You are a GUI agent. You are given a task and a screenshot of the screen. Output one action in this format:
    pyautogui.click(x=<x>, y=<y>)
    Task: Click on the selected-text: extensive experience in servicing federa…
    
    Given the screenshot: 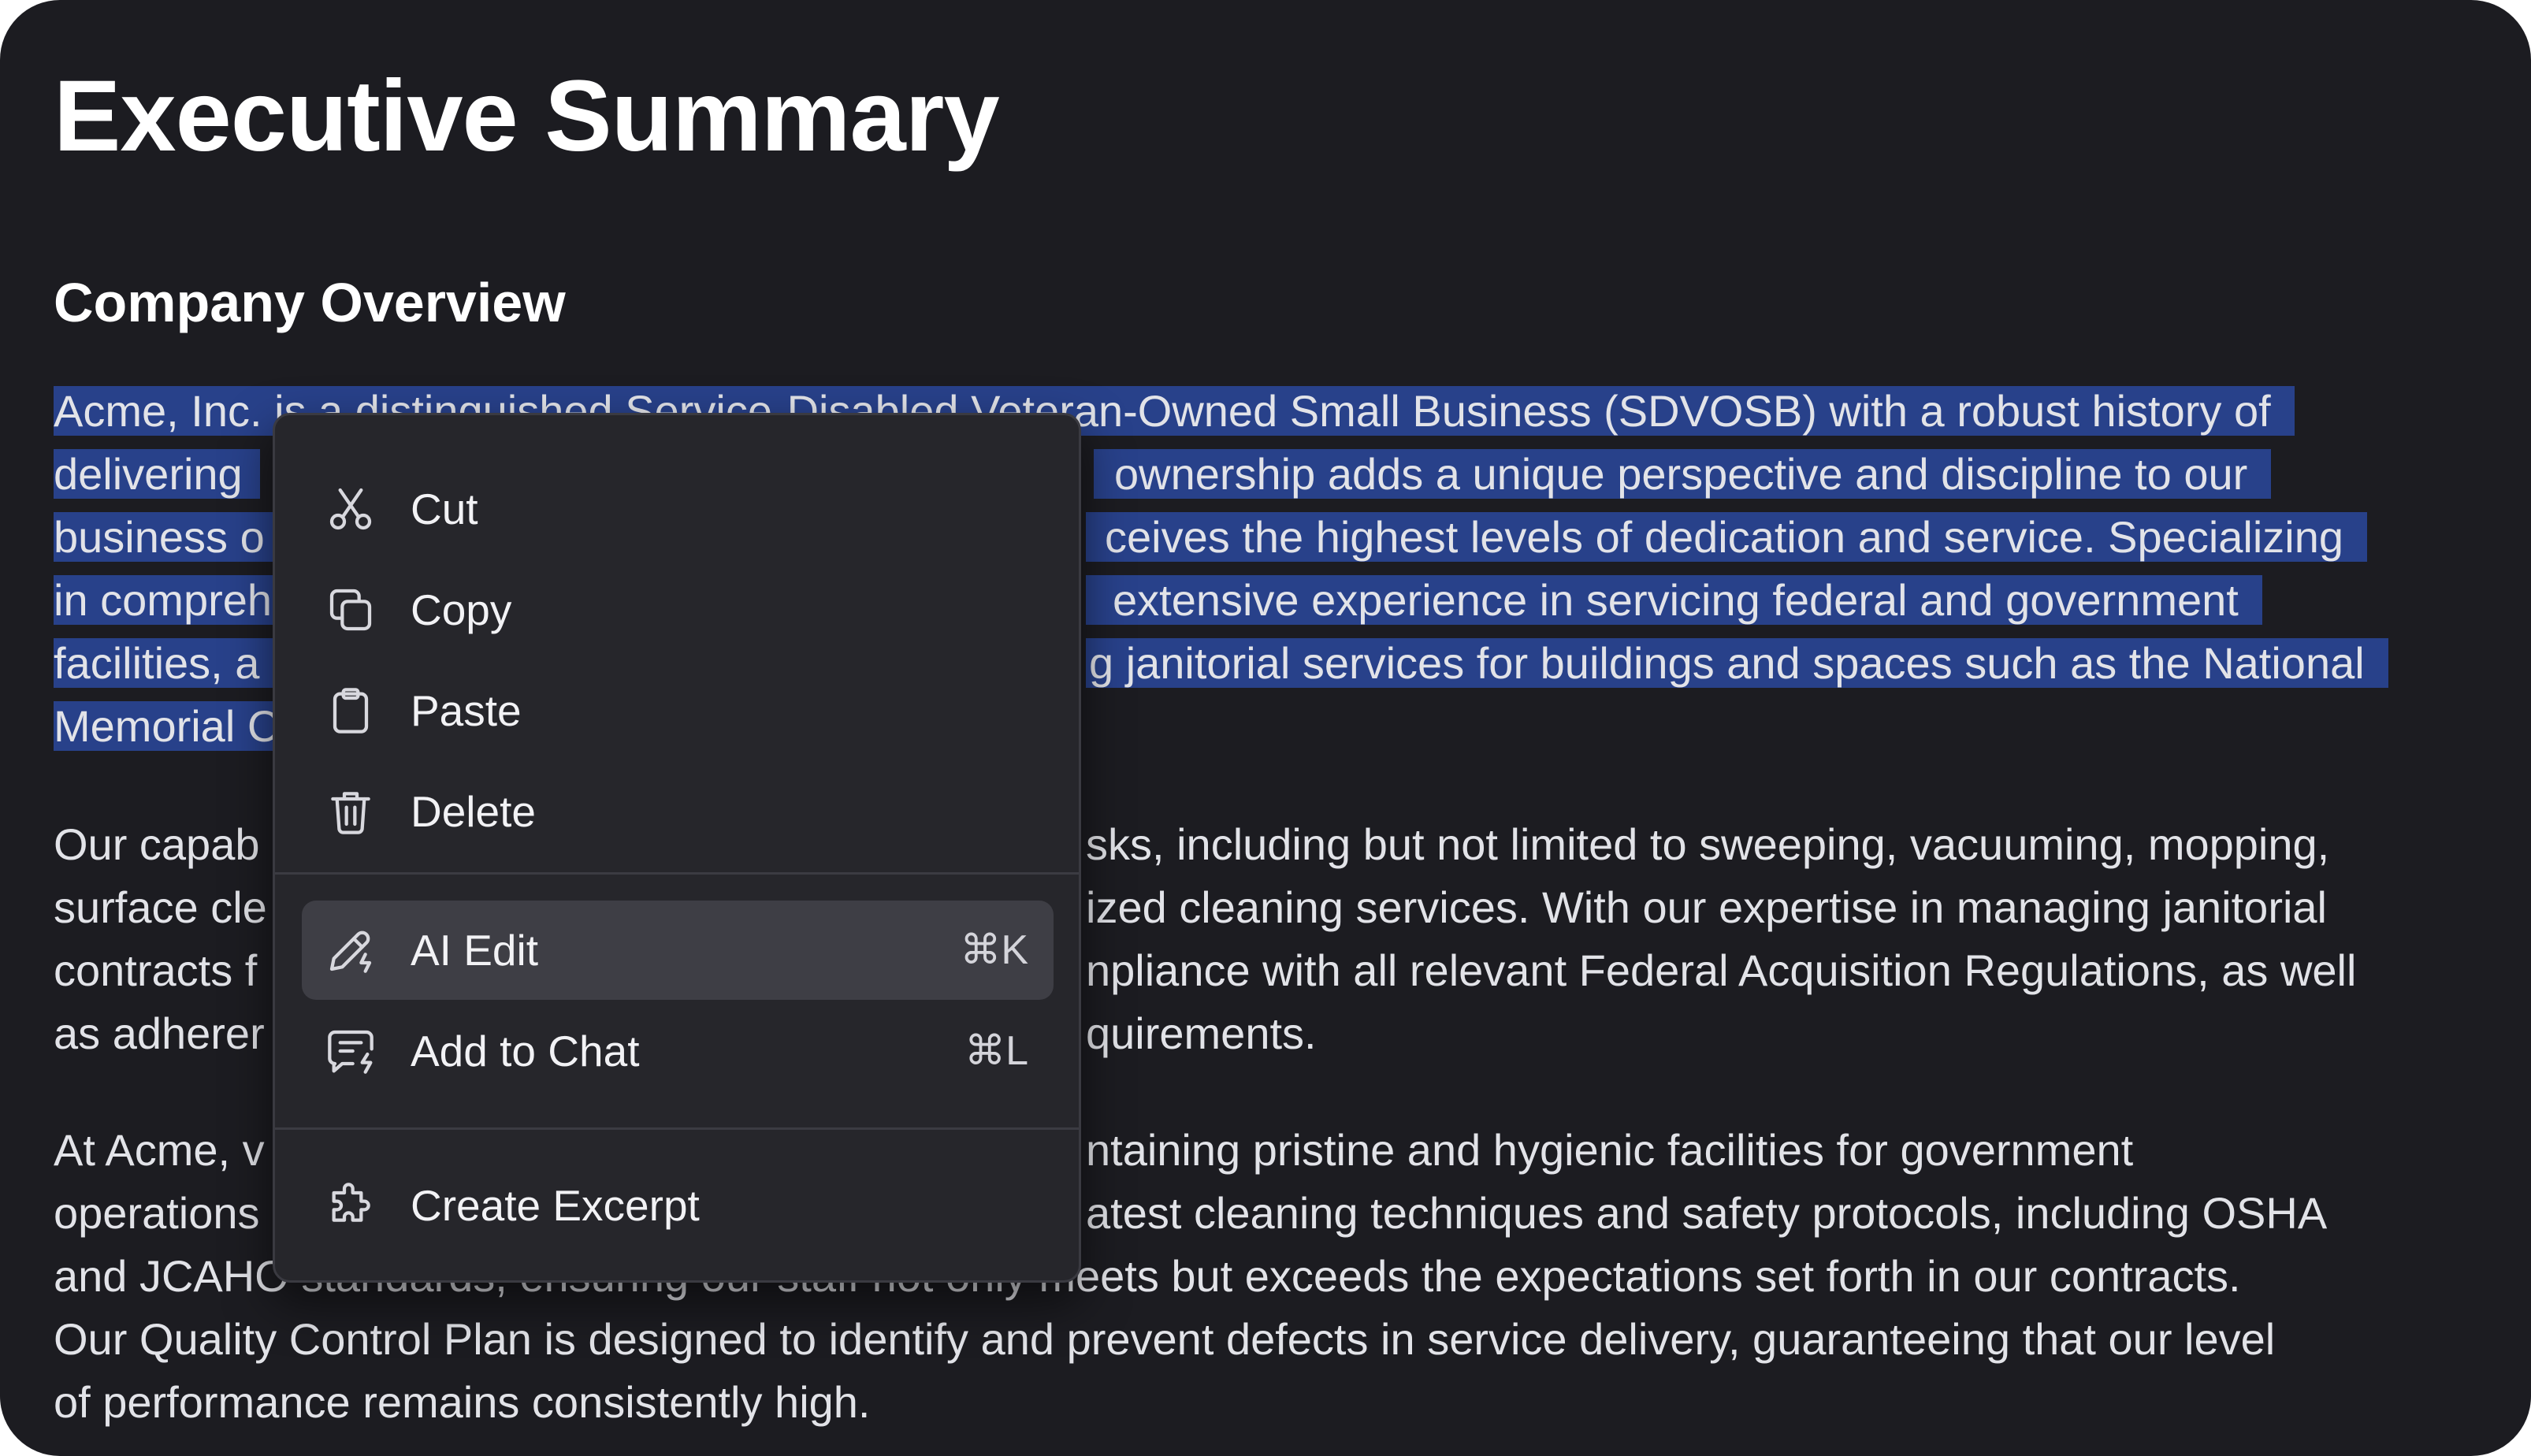 What is the action you would take?
    pyautogui.click(x=1674, y=600)
    